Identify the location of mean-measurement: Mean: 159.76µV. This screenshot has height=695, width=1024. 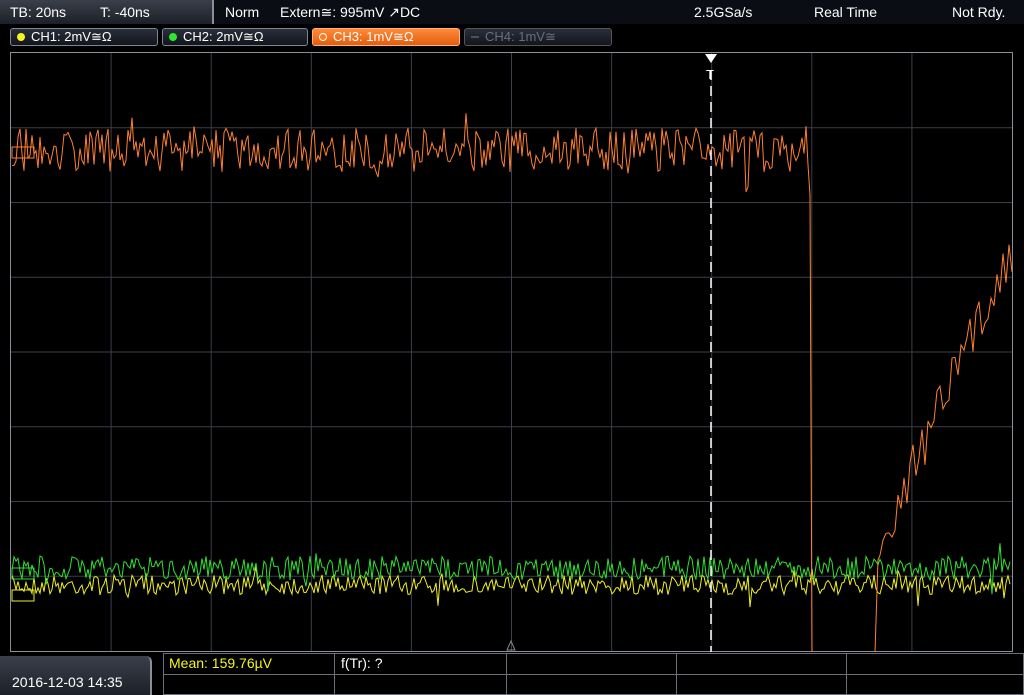
(221, 663).